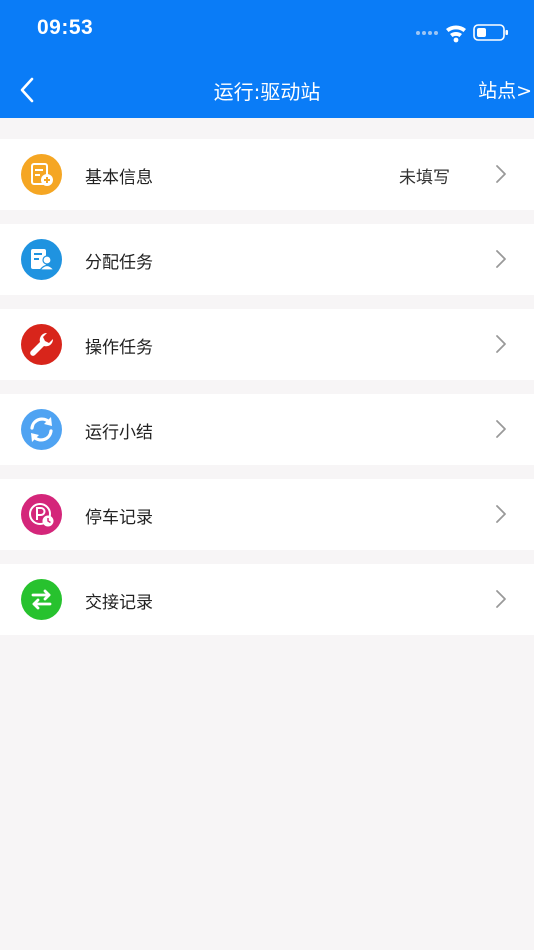  I want to click on assign-person-icon, so click(41, 259).